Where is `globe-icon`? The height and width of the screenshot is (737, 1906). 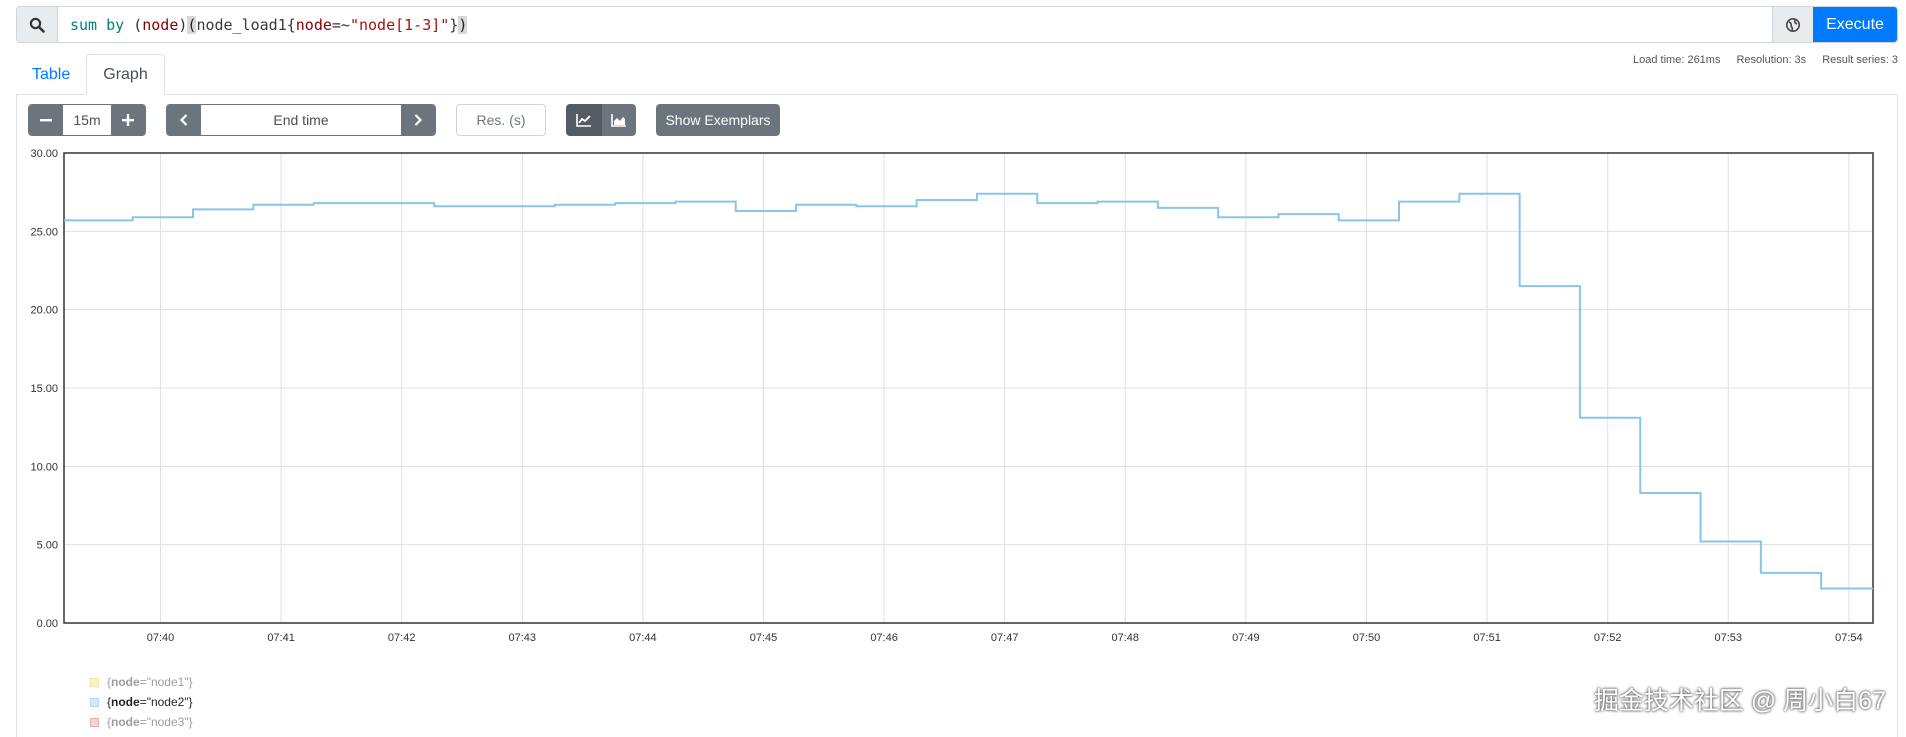 globe-icon is located at coordinates (1793, 24).